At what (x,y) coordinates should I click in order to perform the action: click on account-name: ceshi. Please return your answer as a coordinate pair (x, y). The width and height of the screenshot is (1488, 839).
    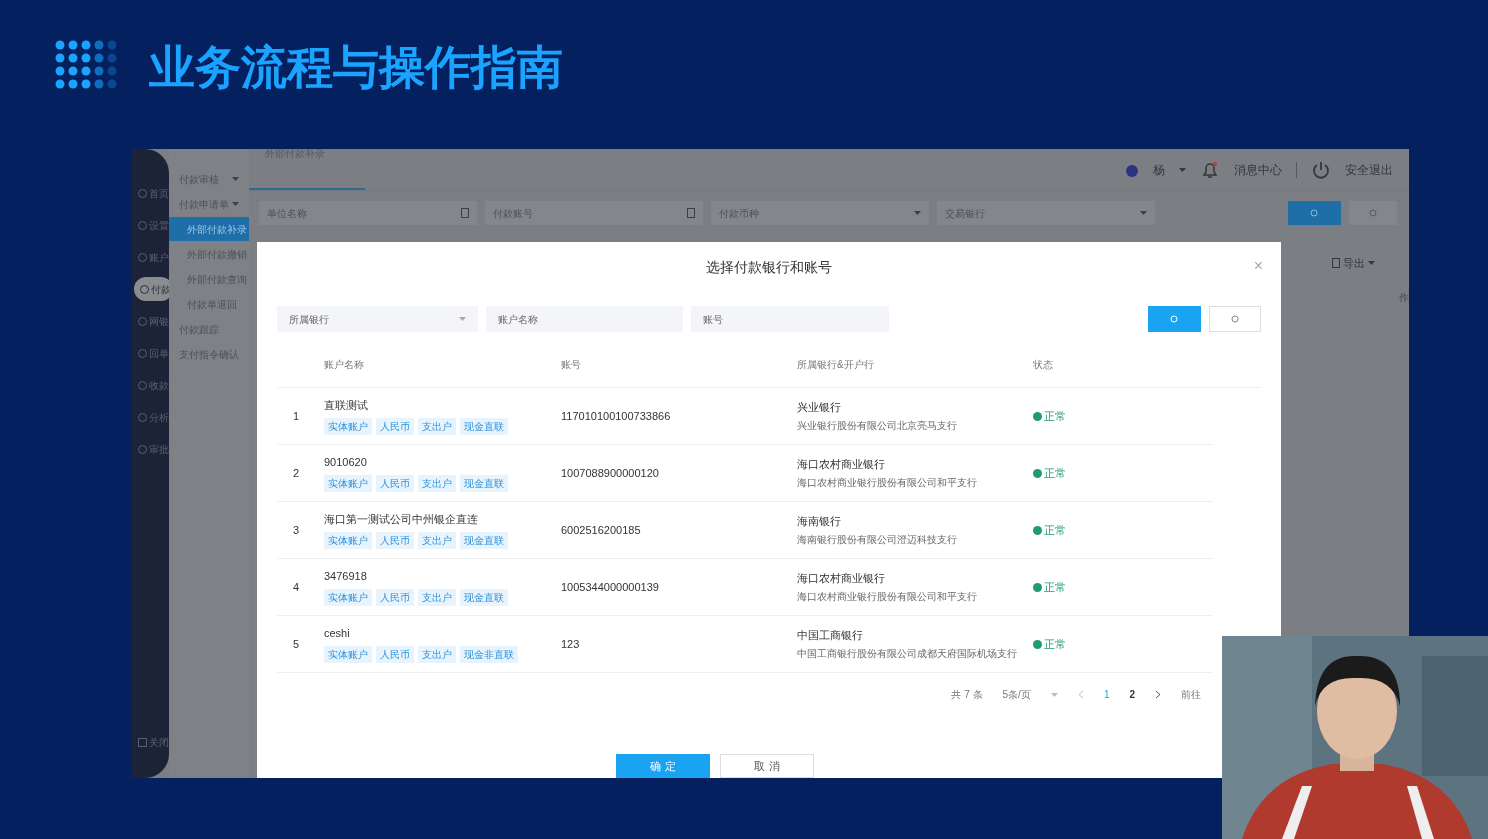
    Looking at the image, I should click on (337, 634).